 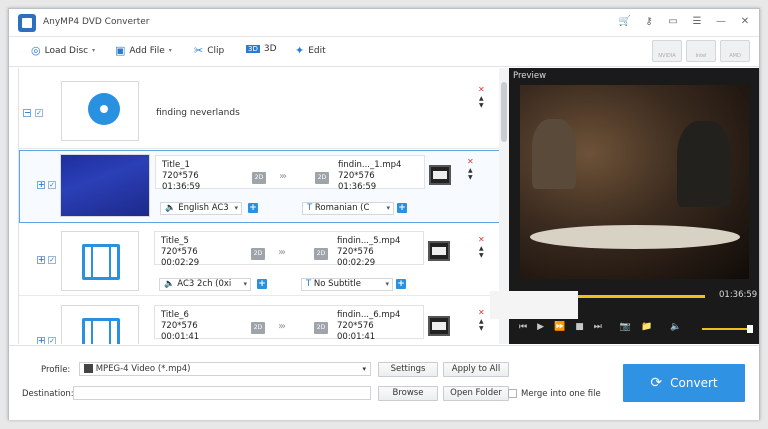 What do you see at coordinates (176, 165) in the screenshot?
I see `title-name: Title_1` at bounding box center [176, 165].